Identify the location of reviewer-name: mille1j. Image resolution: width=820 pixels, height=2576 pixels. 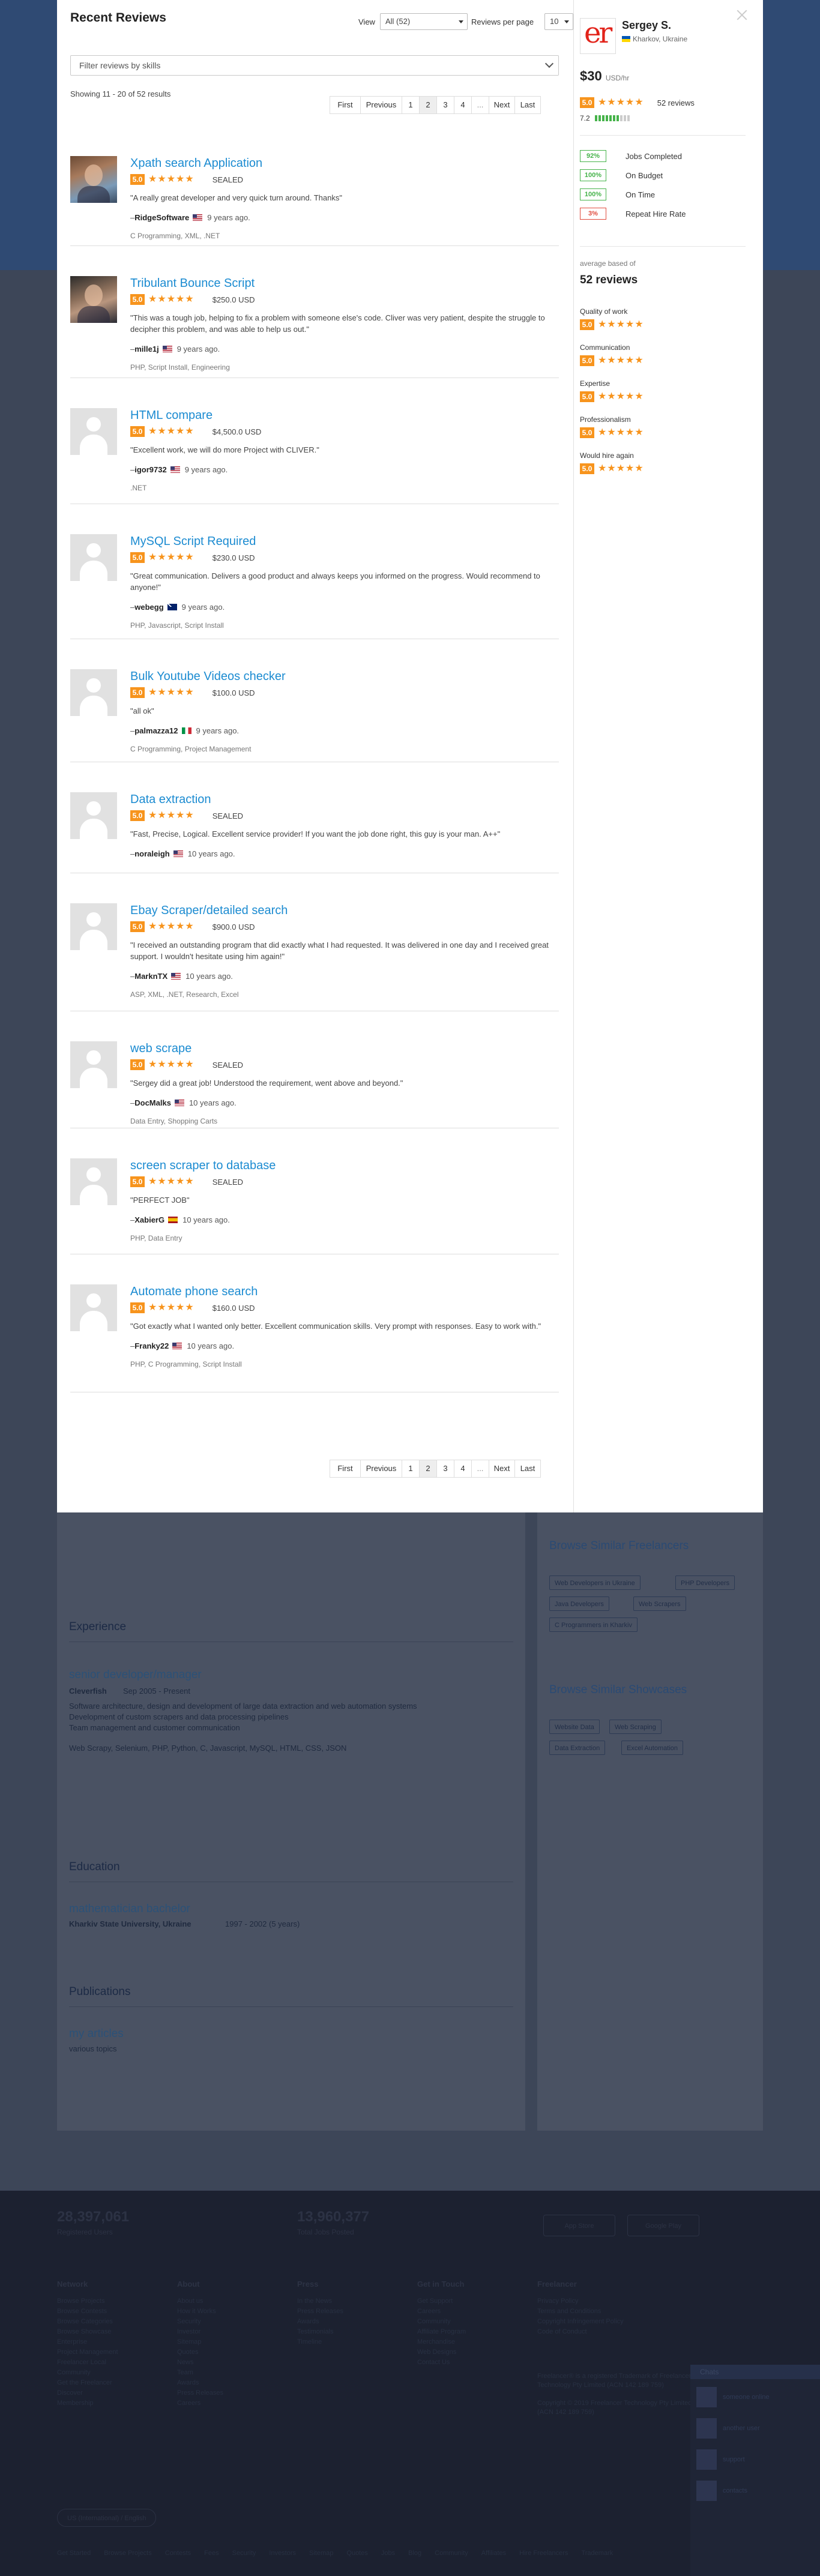
(146, 349).